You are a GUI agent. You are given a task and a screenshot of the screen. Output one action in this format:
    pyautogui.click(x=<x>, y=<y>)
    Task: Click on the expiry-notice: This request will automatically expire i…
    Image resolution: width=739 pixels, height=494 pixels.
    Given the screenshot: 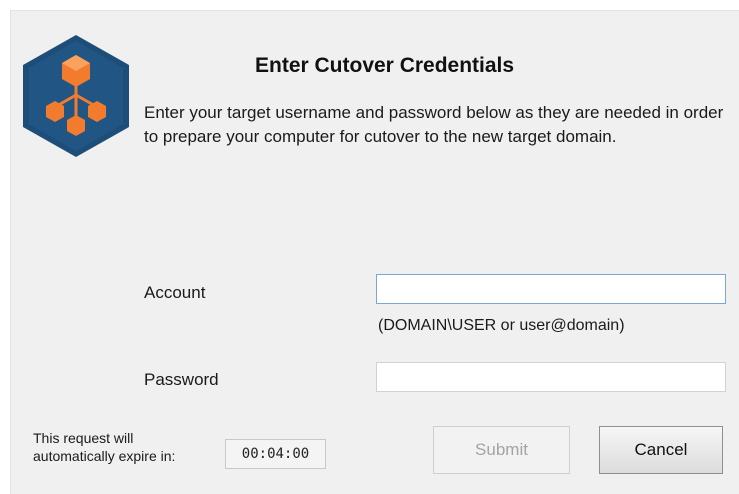 What is the action you would take?
    pyautogui.click(x=133, y=447)
    